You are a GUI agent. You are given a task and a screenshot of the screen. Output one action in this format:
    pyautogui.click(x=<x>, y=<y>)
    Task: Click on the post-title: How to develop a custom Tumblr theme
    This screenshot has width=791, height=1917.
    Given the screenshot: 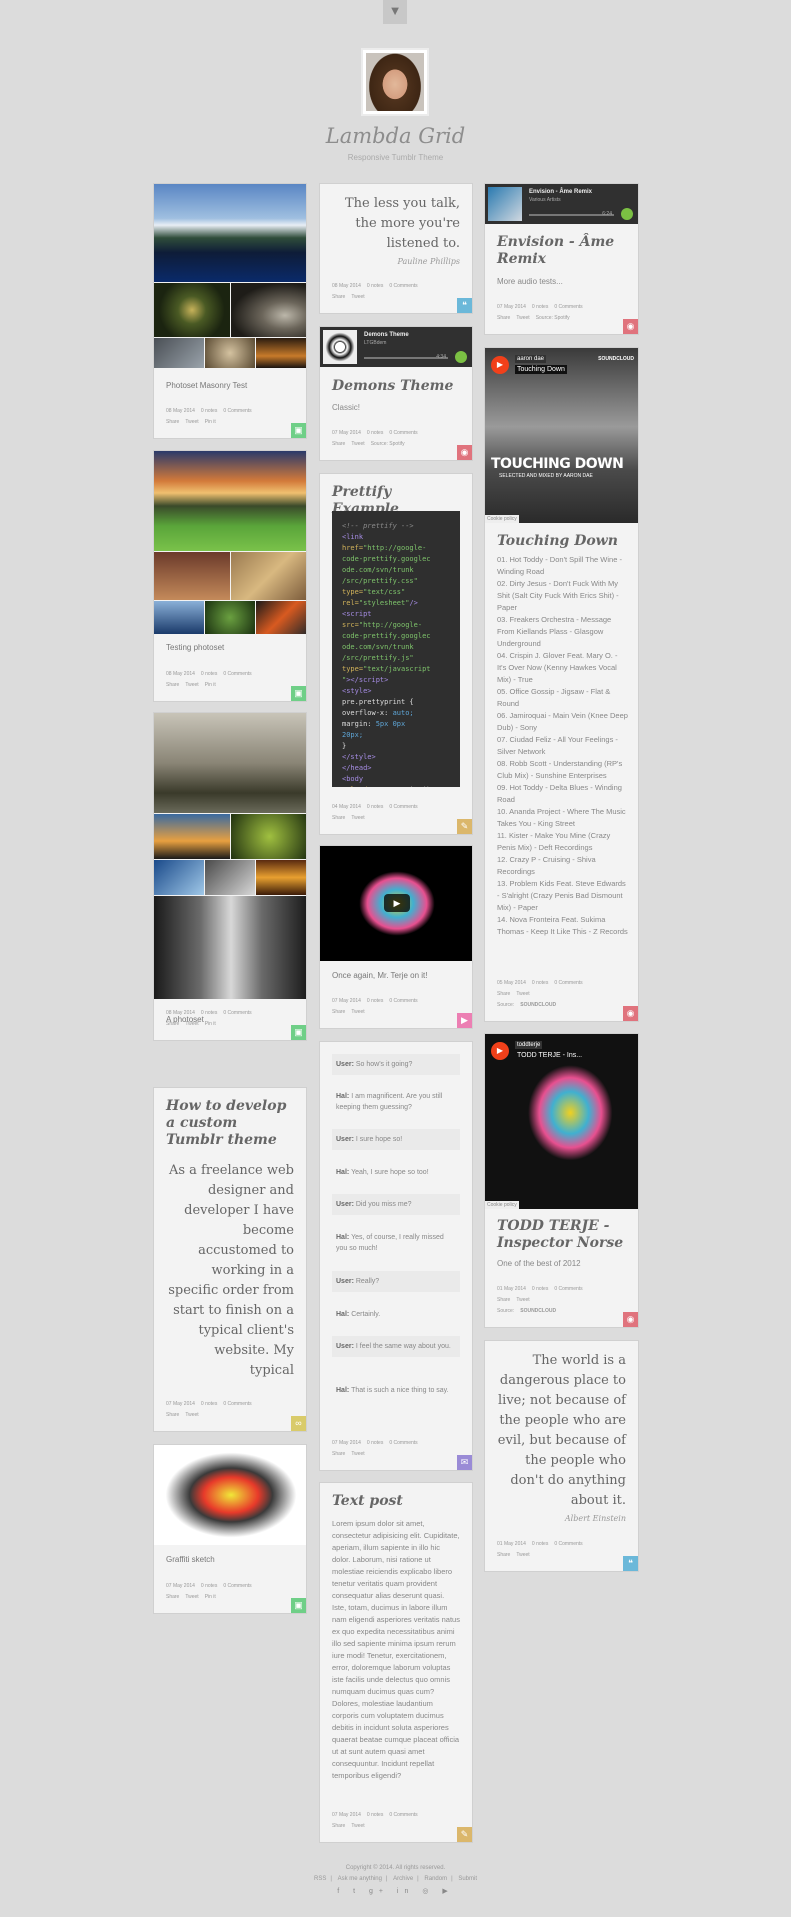 What is the action you would take?
    pyautogui.click(x=230, y=1123)
    